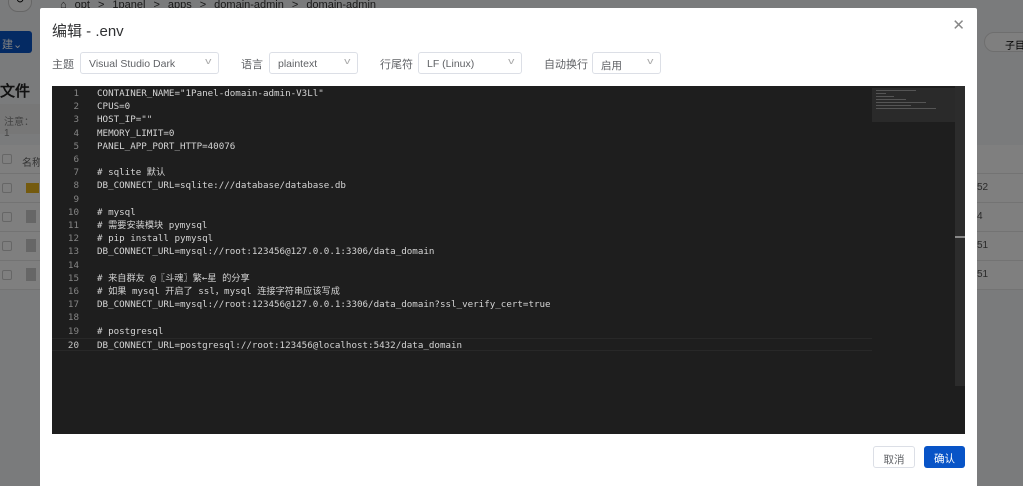  Describe the element at coordinates (913, 105) in the screenshot. I see `minimap` at that location.